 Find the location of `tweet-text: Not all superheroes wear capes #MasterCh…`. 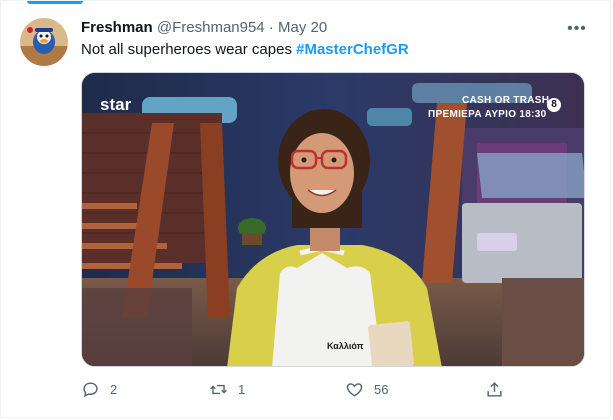

tweet-text: Not all superheroes wear capes #MasterCh… is located at coordinates (245, 50).